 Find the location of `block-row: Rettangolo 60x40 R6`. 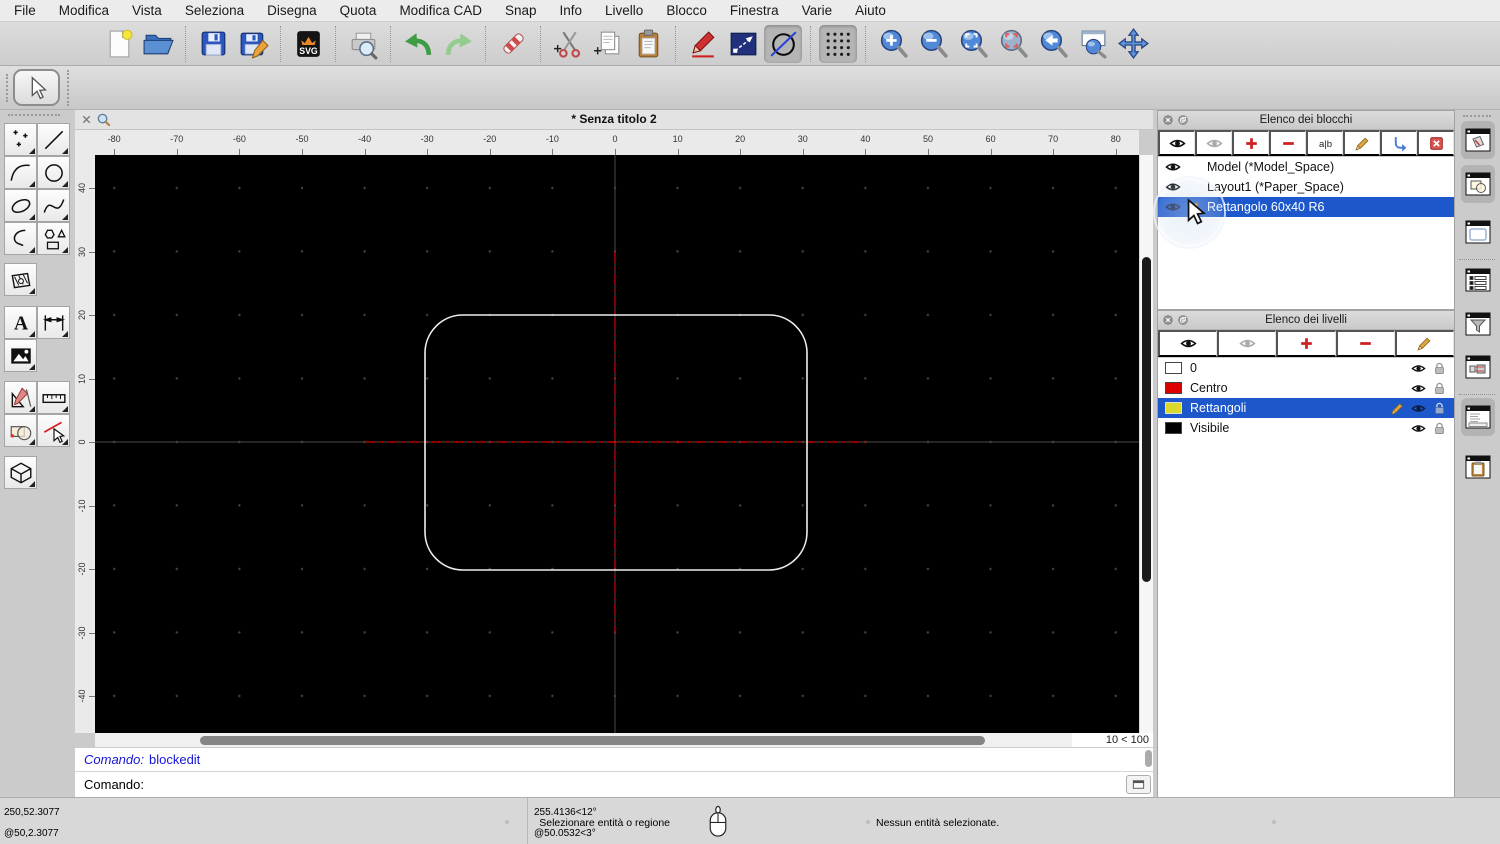

block-row: Rettangolo 60x40 R6 is located at coordinates (1306, 207).